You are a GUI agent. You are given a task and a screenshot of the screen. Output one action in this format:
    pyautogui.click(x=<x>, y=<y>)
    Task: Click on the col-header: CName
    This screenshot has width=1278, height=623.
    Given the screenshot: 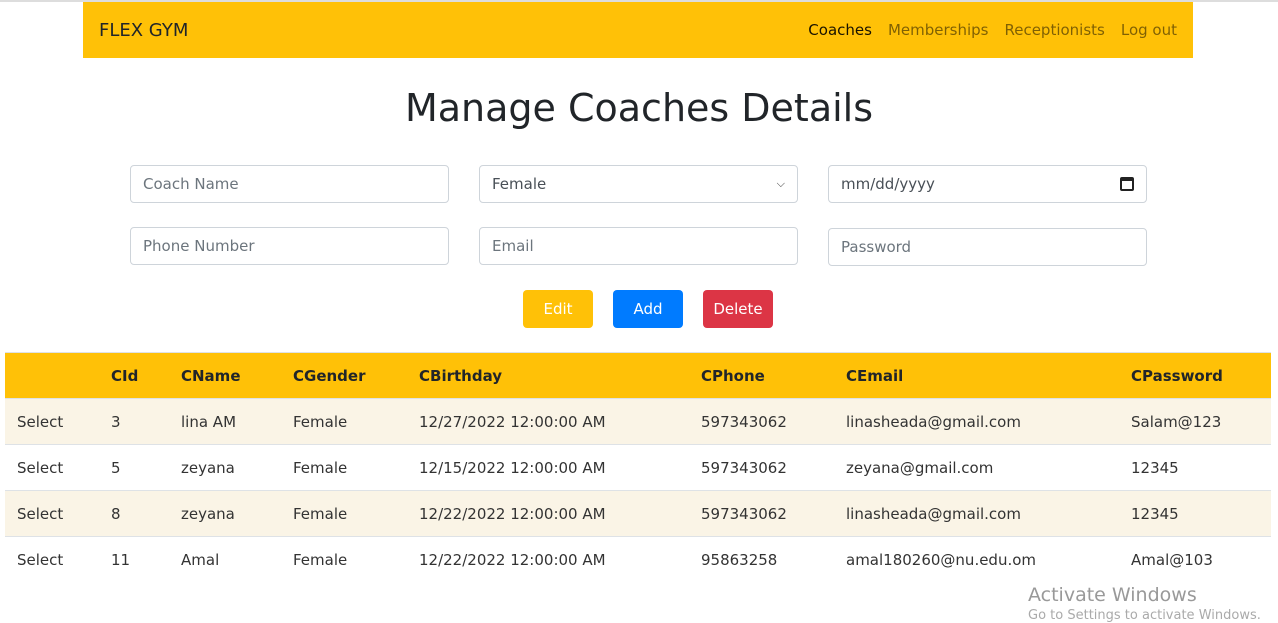 What is the action you would take?
    pyautogui.click(x=225, y=375)
    